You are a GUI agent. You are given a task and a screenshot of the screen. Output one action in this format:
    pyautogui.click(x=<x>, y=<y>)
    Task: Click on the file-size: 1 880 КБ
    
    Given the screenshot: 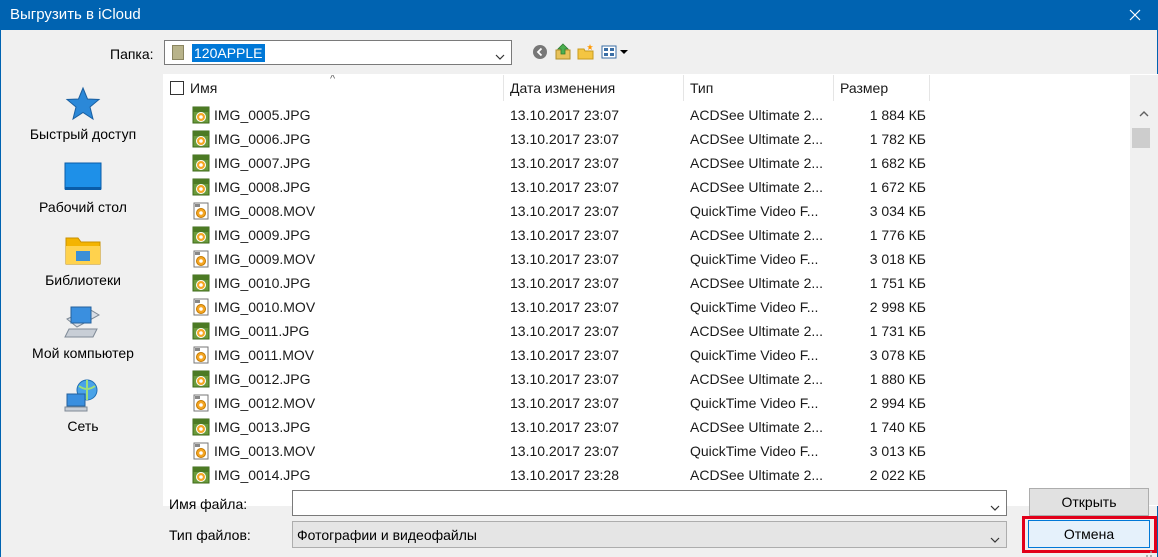 What is the action you would take?
    pyautogui.click(x=897, y=379)
    